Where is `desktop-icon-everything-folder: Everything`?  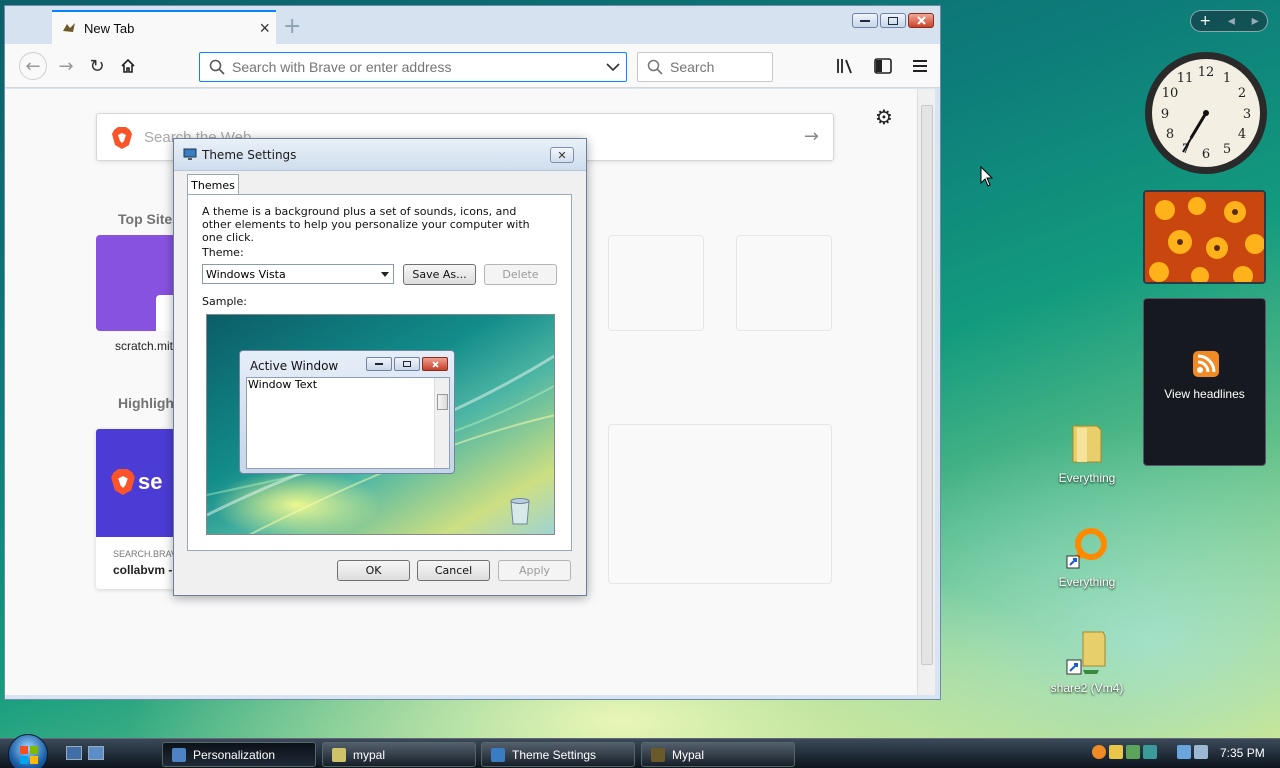
desktop-icon-everything-folder: Everything is located at coordinates (1087, 453).